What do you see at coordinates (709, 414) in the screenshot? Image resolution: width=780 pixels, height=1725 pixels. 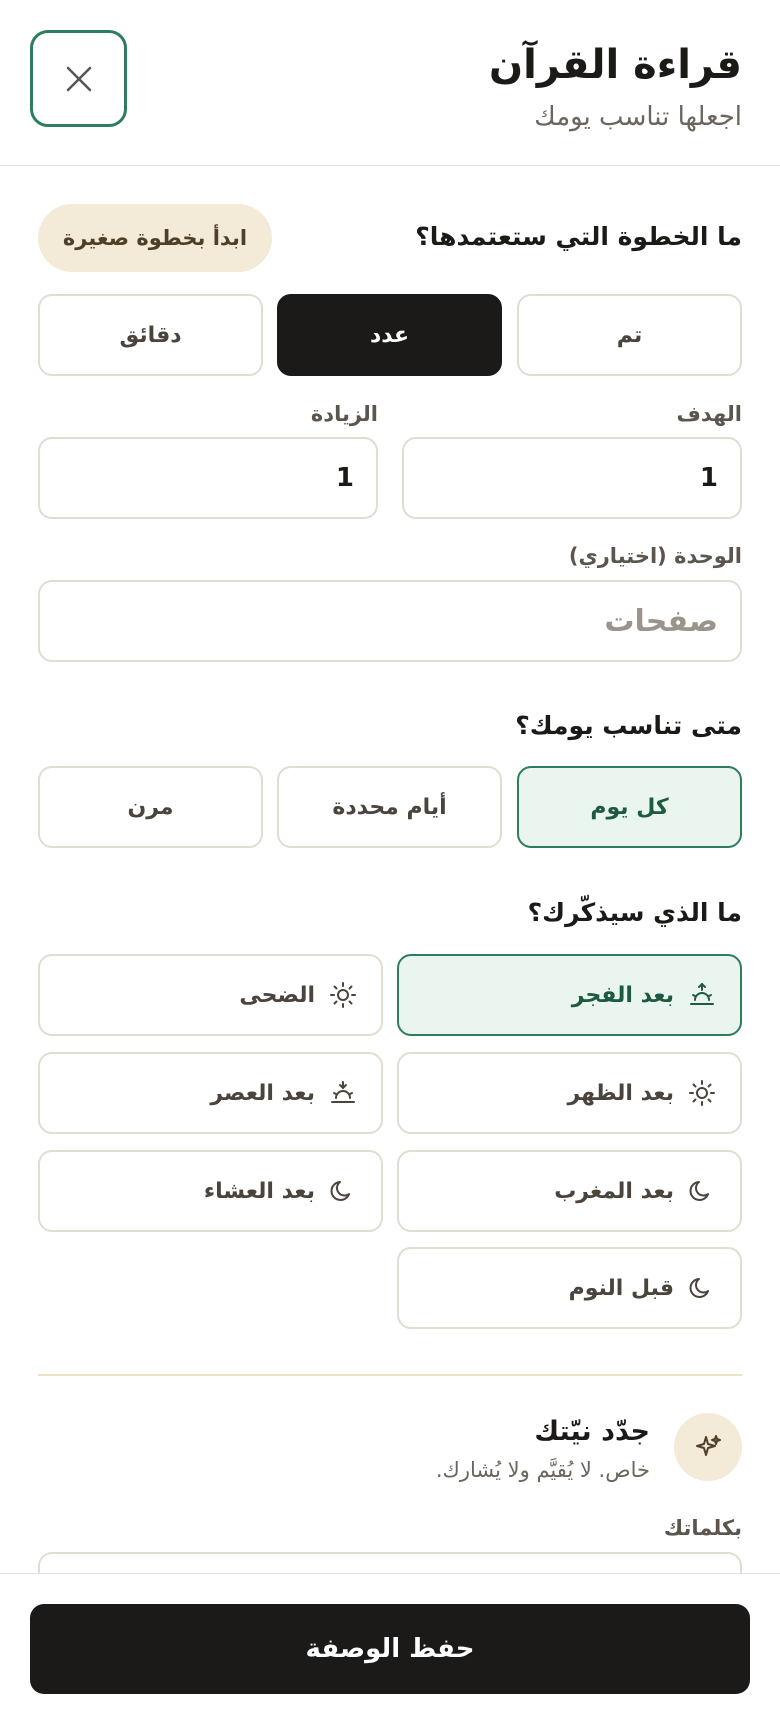 I see `target-label: الهدف` at bounding box center [709, 414].